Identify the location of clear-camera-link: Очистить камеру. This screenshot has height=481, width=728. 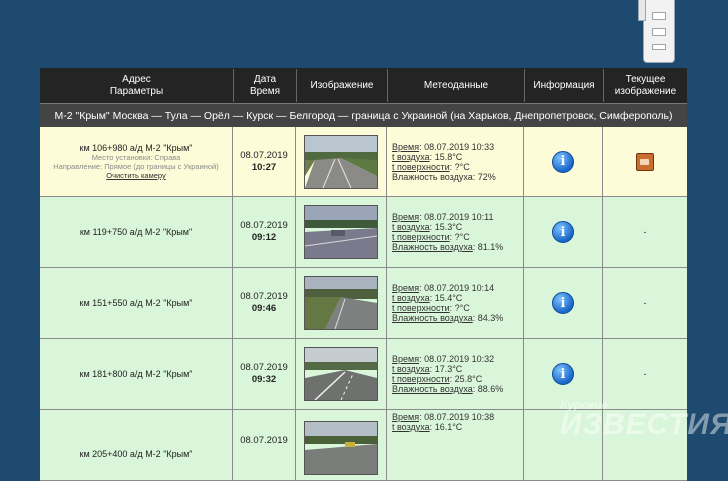
(136, 175).